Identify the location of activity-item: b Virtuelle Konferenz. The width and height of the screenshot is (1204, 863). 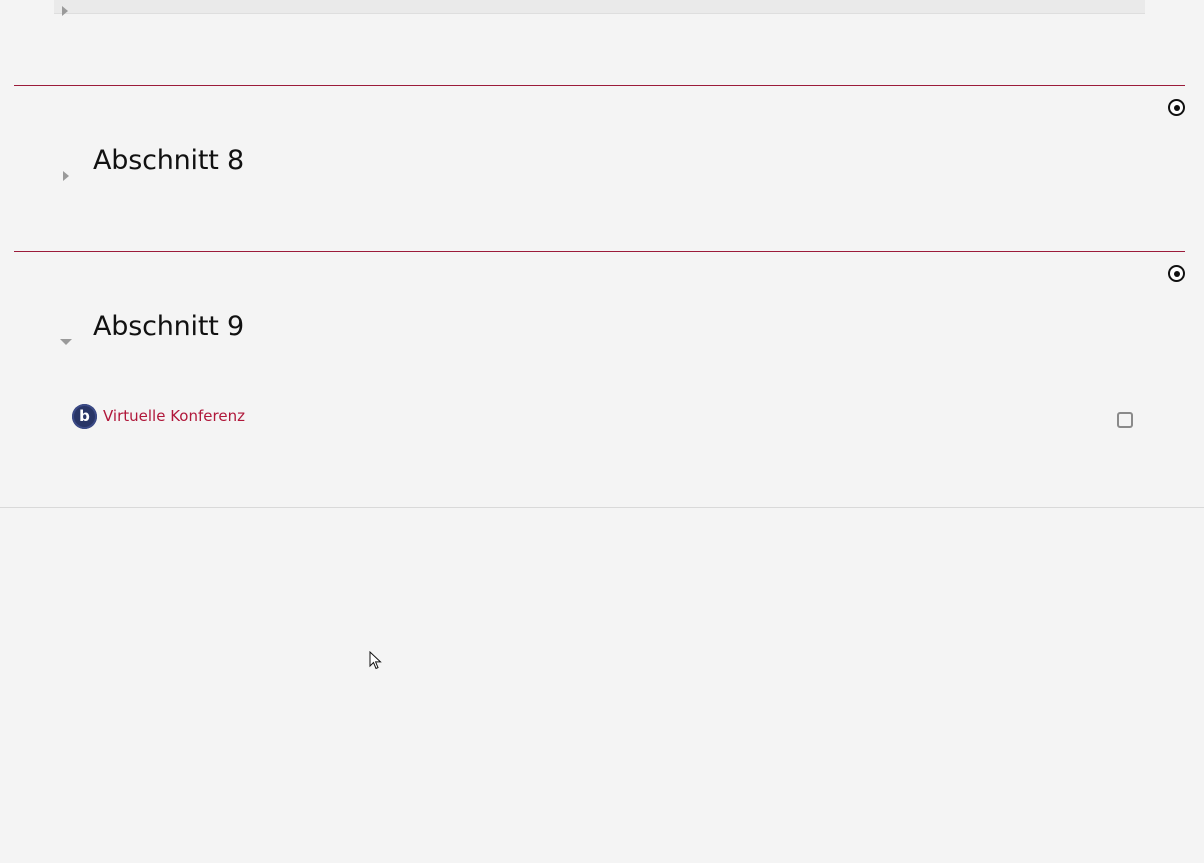
(158, 416).